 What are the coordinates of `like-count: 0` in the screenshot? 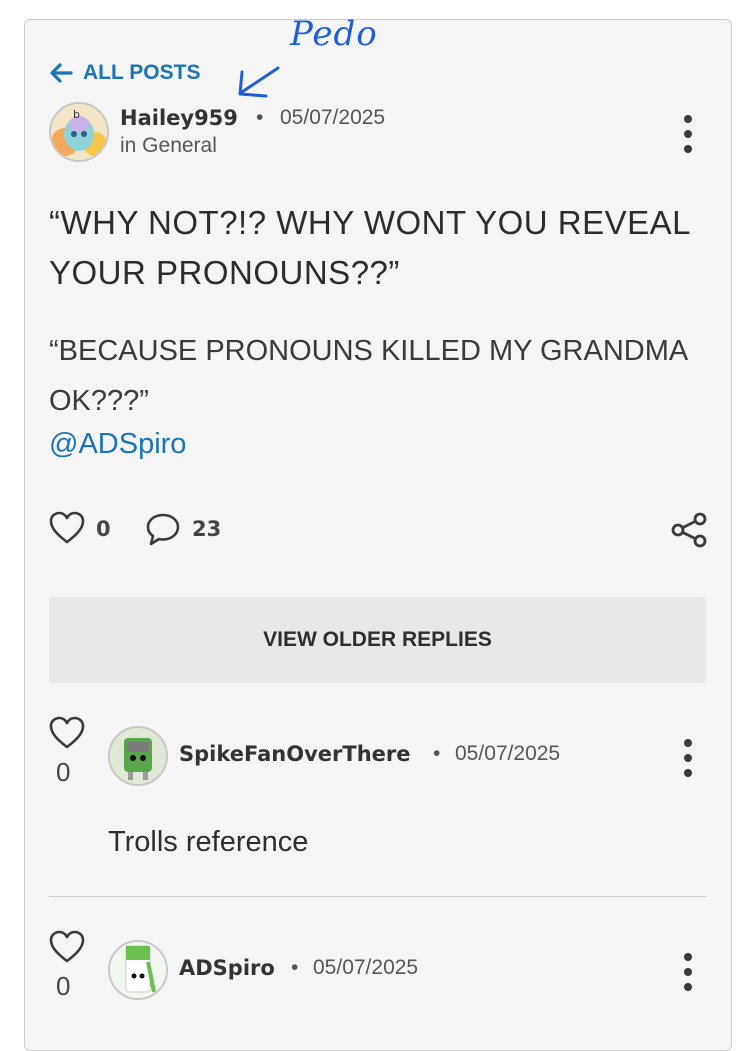 It's located at (103, 529).